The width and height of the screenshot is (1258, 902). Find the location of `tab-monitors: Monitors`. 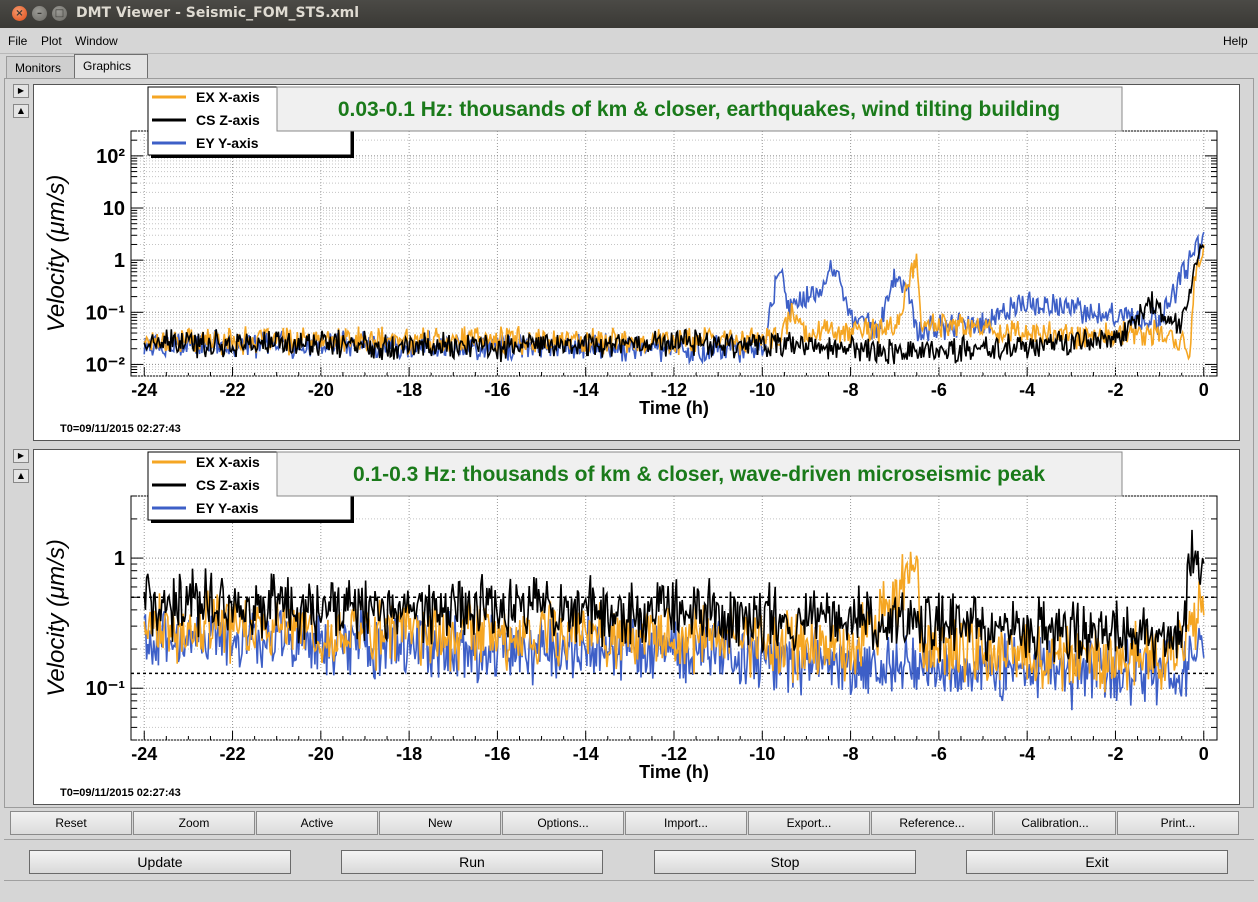

tab-monitors: Monitors is located at coordinates (41, 67).